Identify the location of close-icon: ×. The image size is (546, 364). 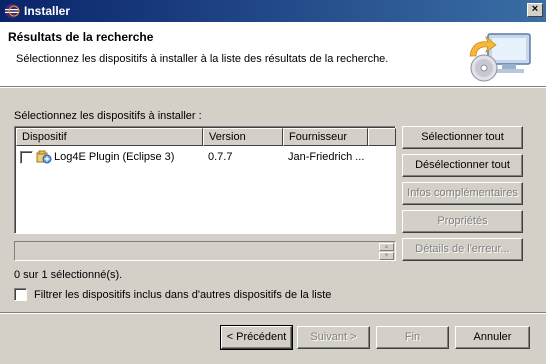
(535, 9).